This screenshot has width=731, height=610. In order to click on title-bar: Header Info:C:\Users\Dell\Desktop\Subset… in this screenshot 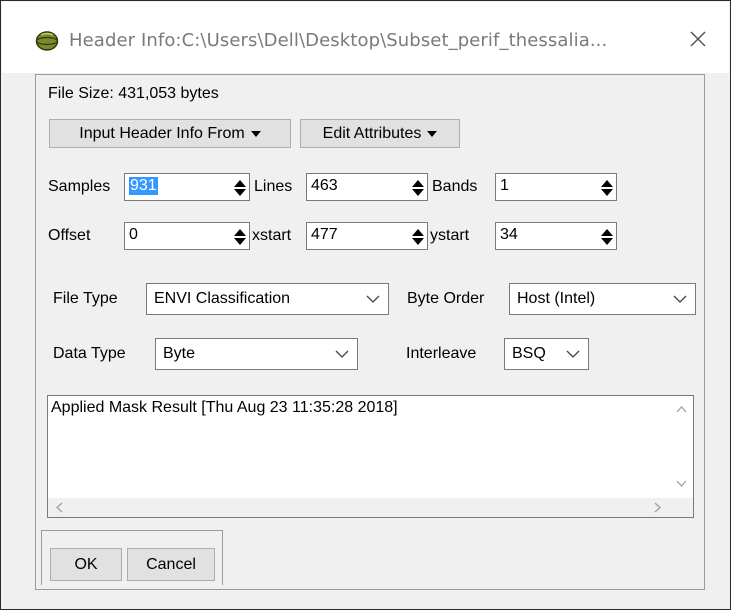, I will do `click(365, 37)`.